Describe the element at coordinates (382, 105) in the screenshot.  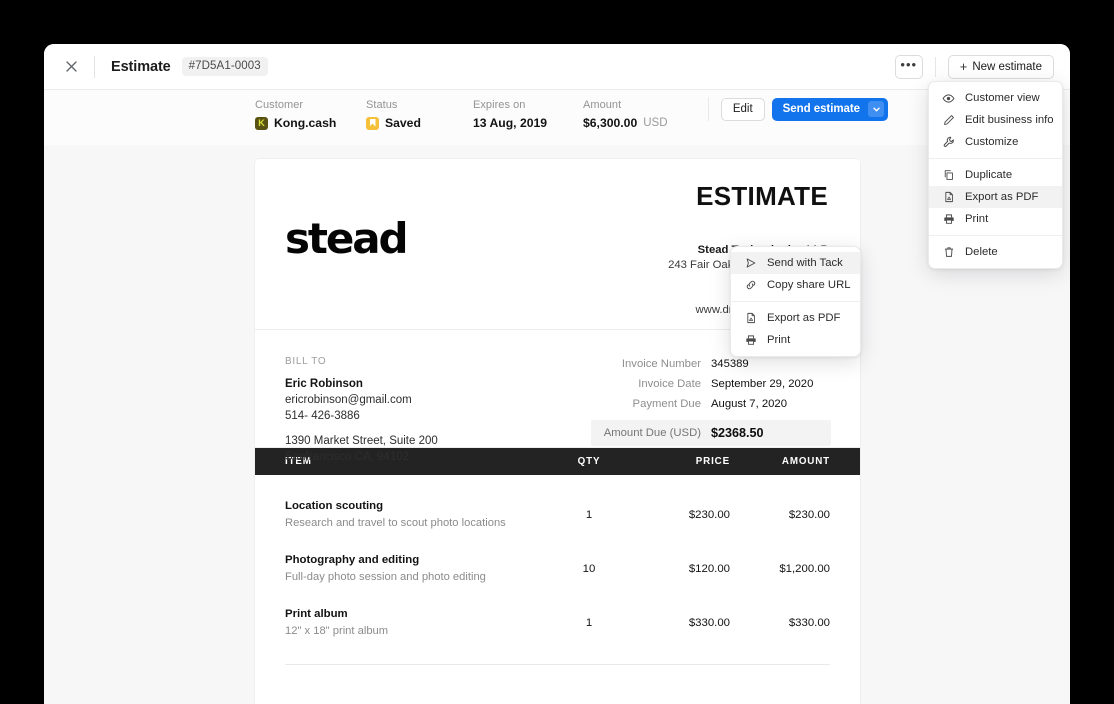
I see `status-label: Status` at that location.